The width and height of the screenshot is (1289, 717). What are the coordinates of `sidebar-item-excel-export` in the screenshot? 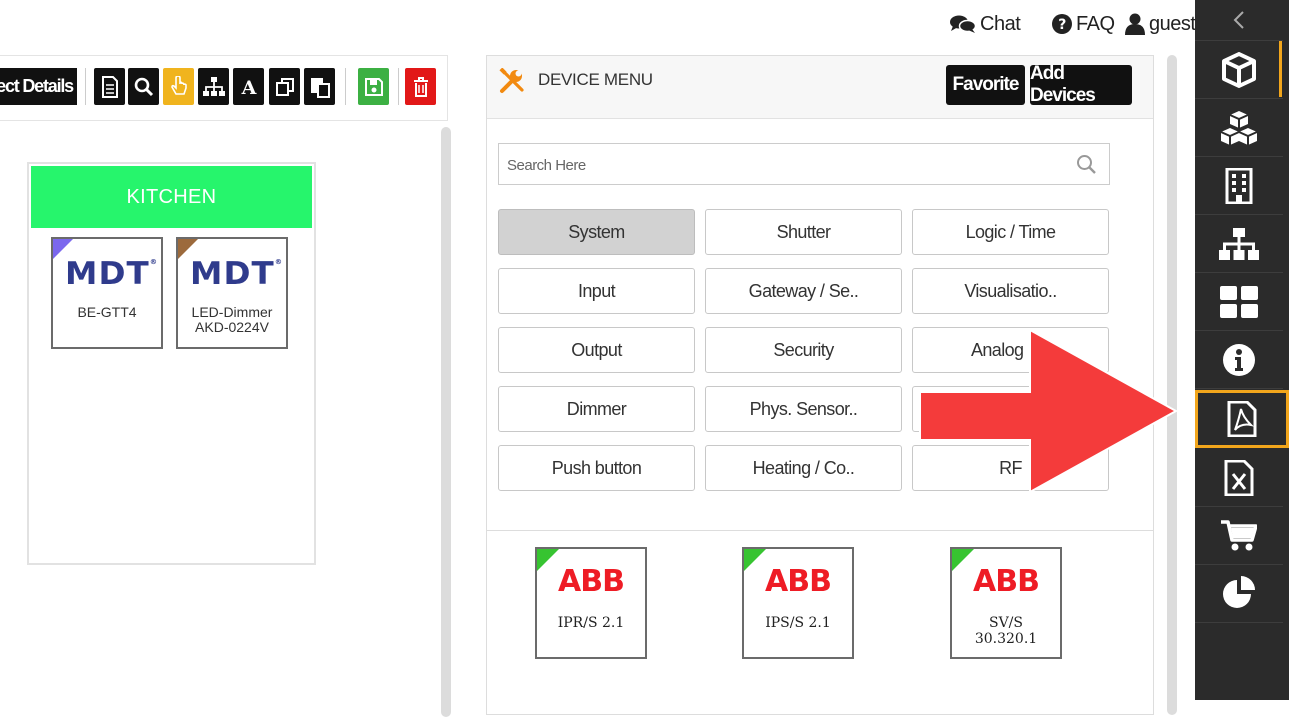 It's located at (1239, 478).